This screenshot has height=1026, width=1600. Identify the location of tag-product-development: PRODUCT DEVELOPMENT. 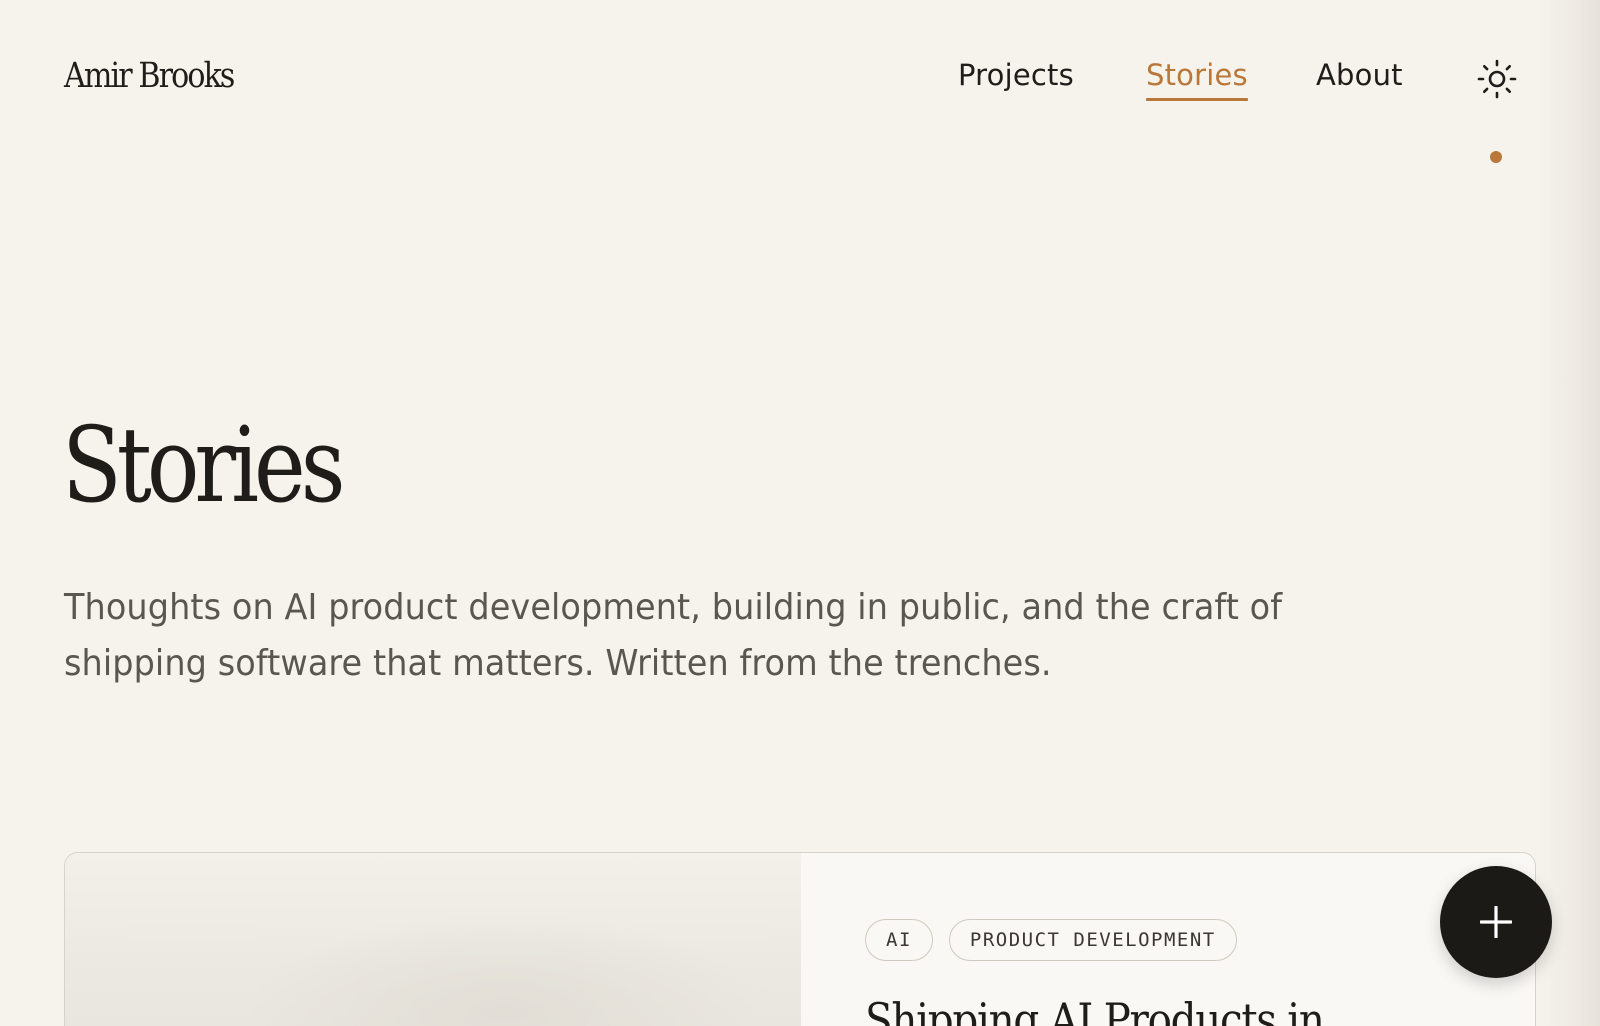
(1092, 940).